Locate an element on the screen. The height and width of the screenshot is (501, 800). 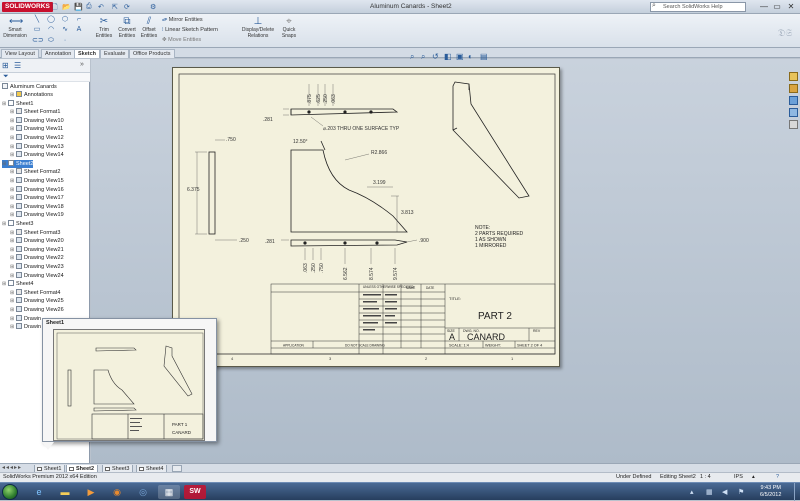
drawing-view-node: ⊞ Drawing View14 is located at coordinates (37, 155).